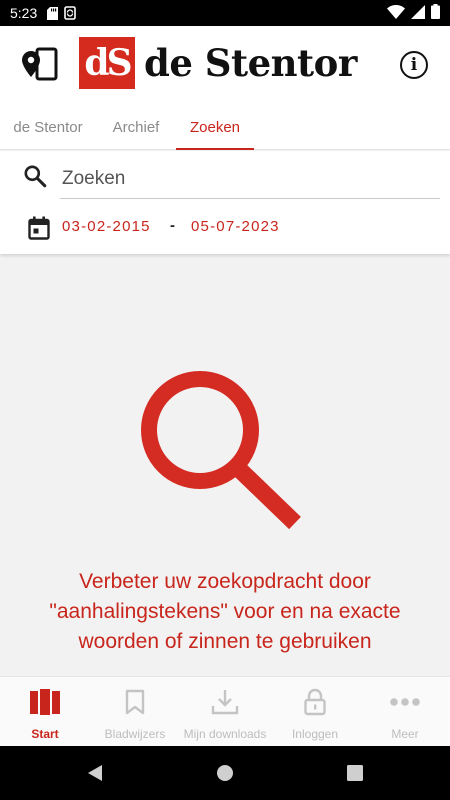 The image size is (450, 800). I want to click on newspaper-icon, so click(45, 702).